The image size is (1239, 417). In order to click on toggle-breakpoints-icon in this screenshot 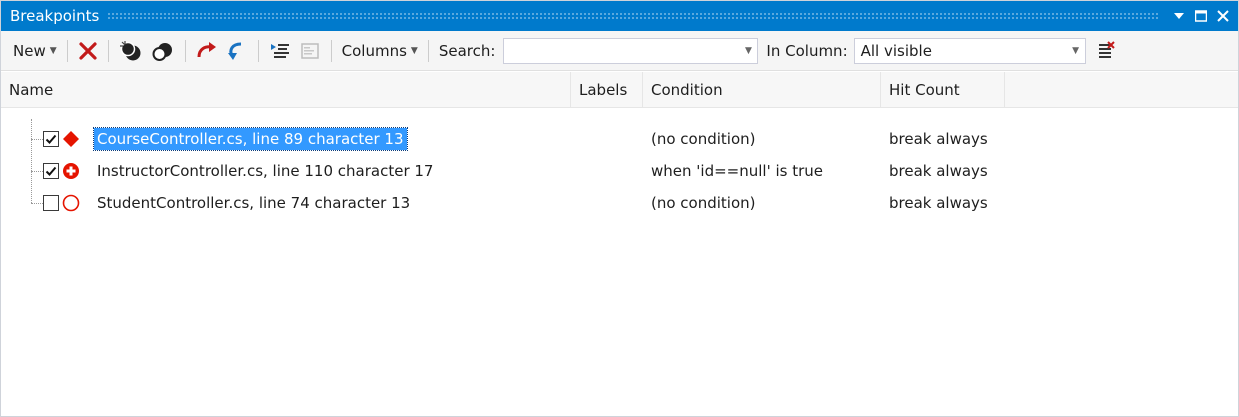, I will do `click(162, 51)`.